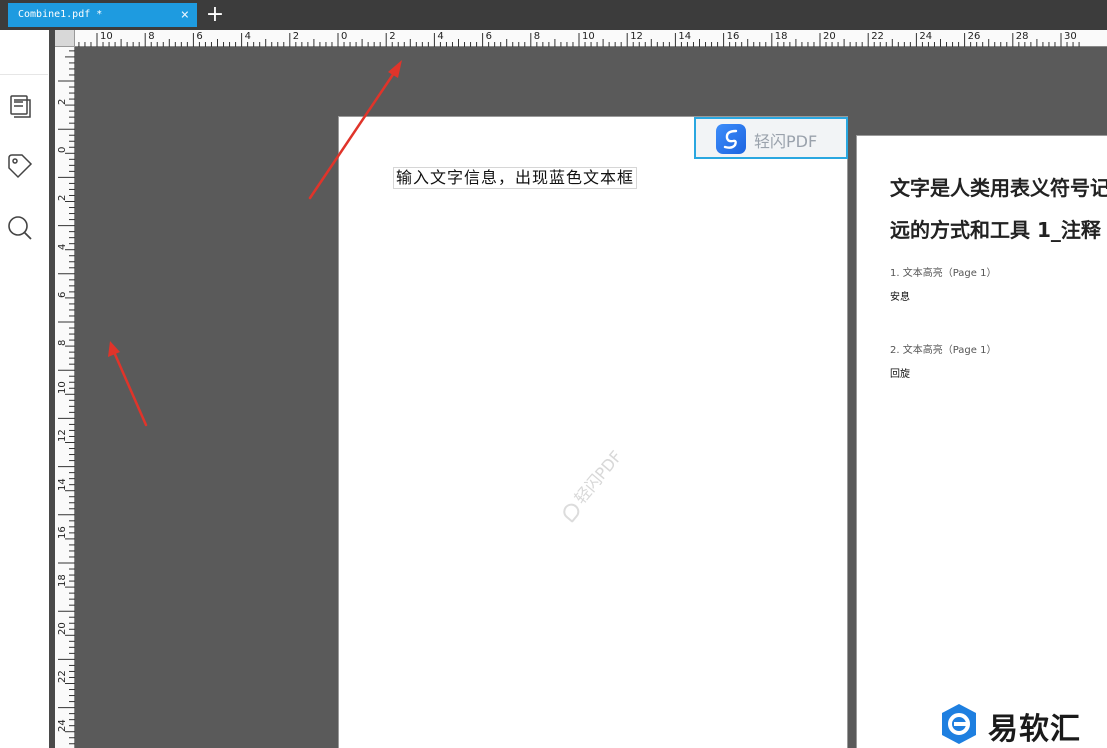 The width and height of the screenshot is (1107, 748). Describe the element at coordinates (20, 106) in the screenshot. I see `page-thumbnail-icon` at that location.